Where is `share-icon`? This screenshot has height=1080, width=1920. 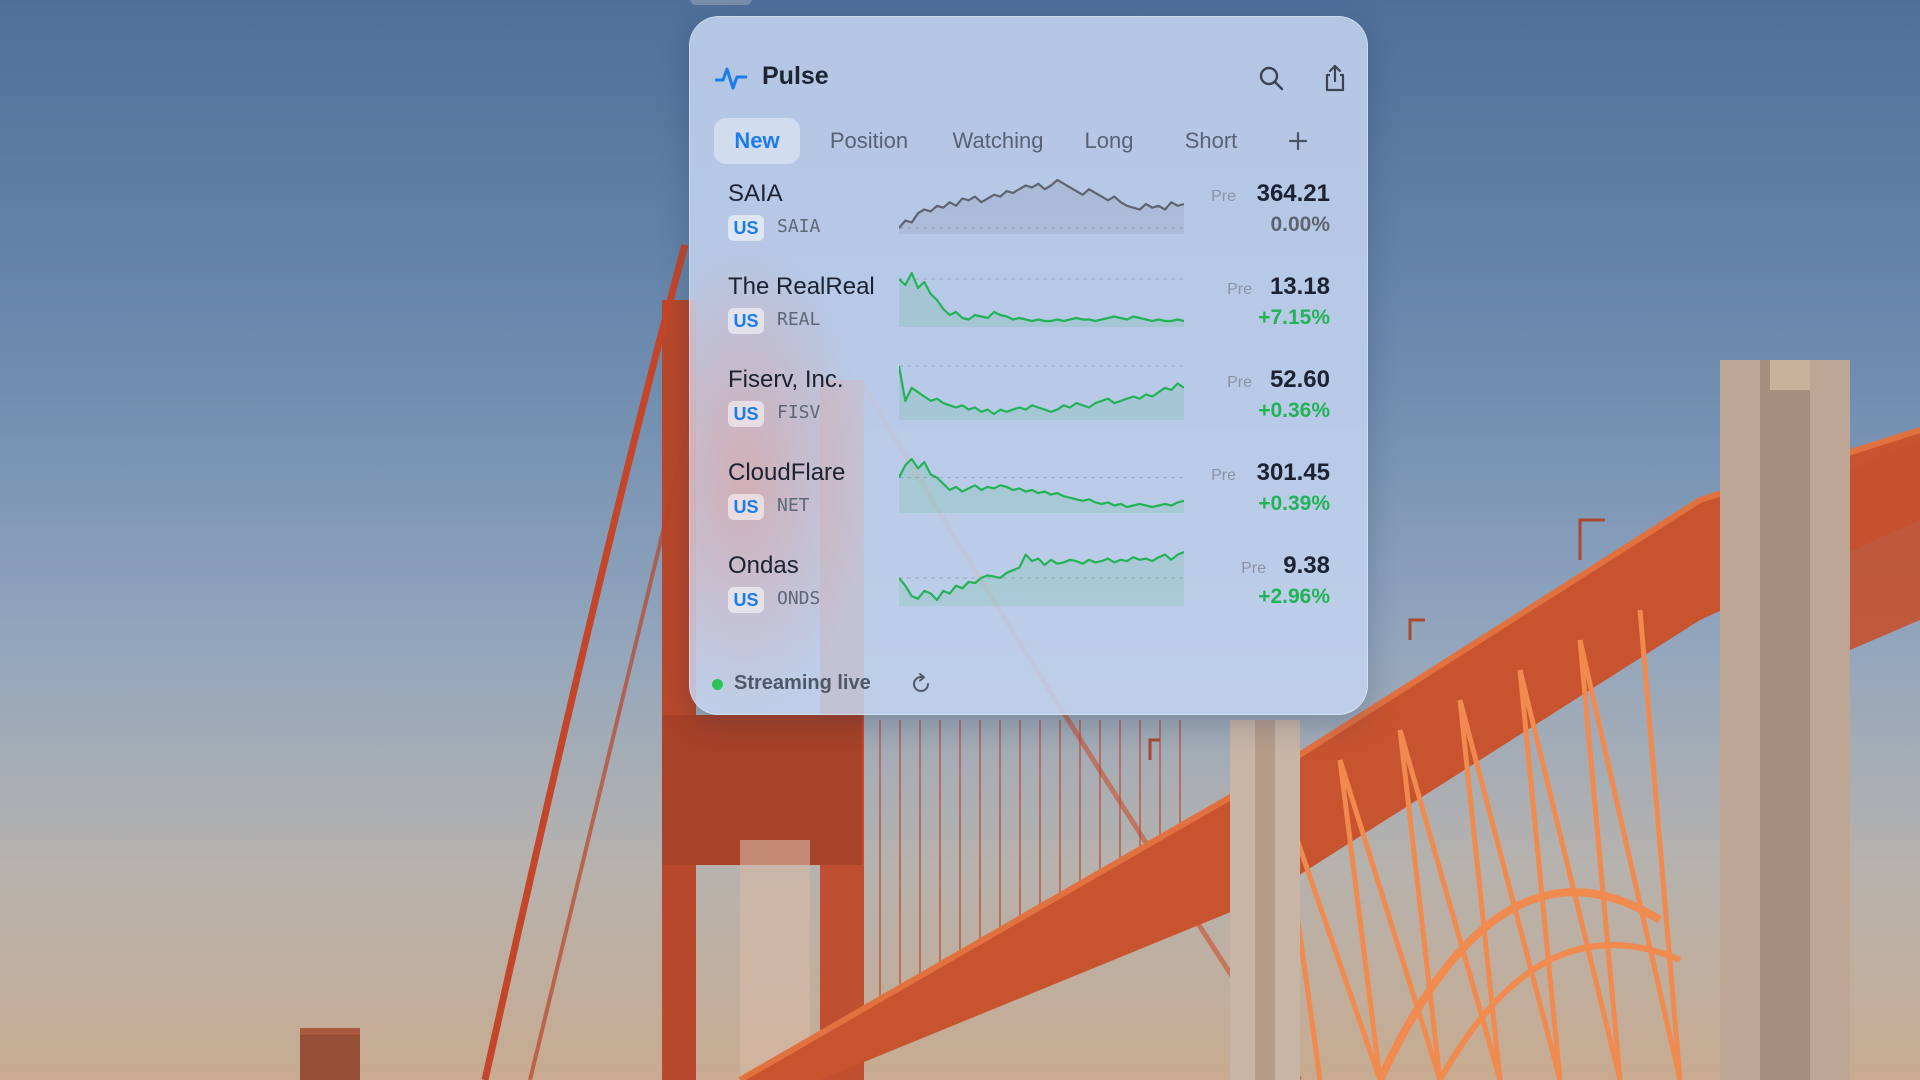 share-icon is located at coordinates (1335, 78).